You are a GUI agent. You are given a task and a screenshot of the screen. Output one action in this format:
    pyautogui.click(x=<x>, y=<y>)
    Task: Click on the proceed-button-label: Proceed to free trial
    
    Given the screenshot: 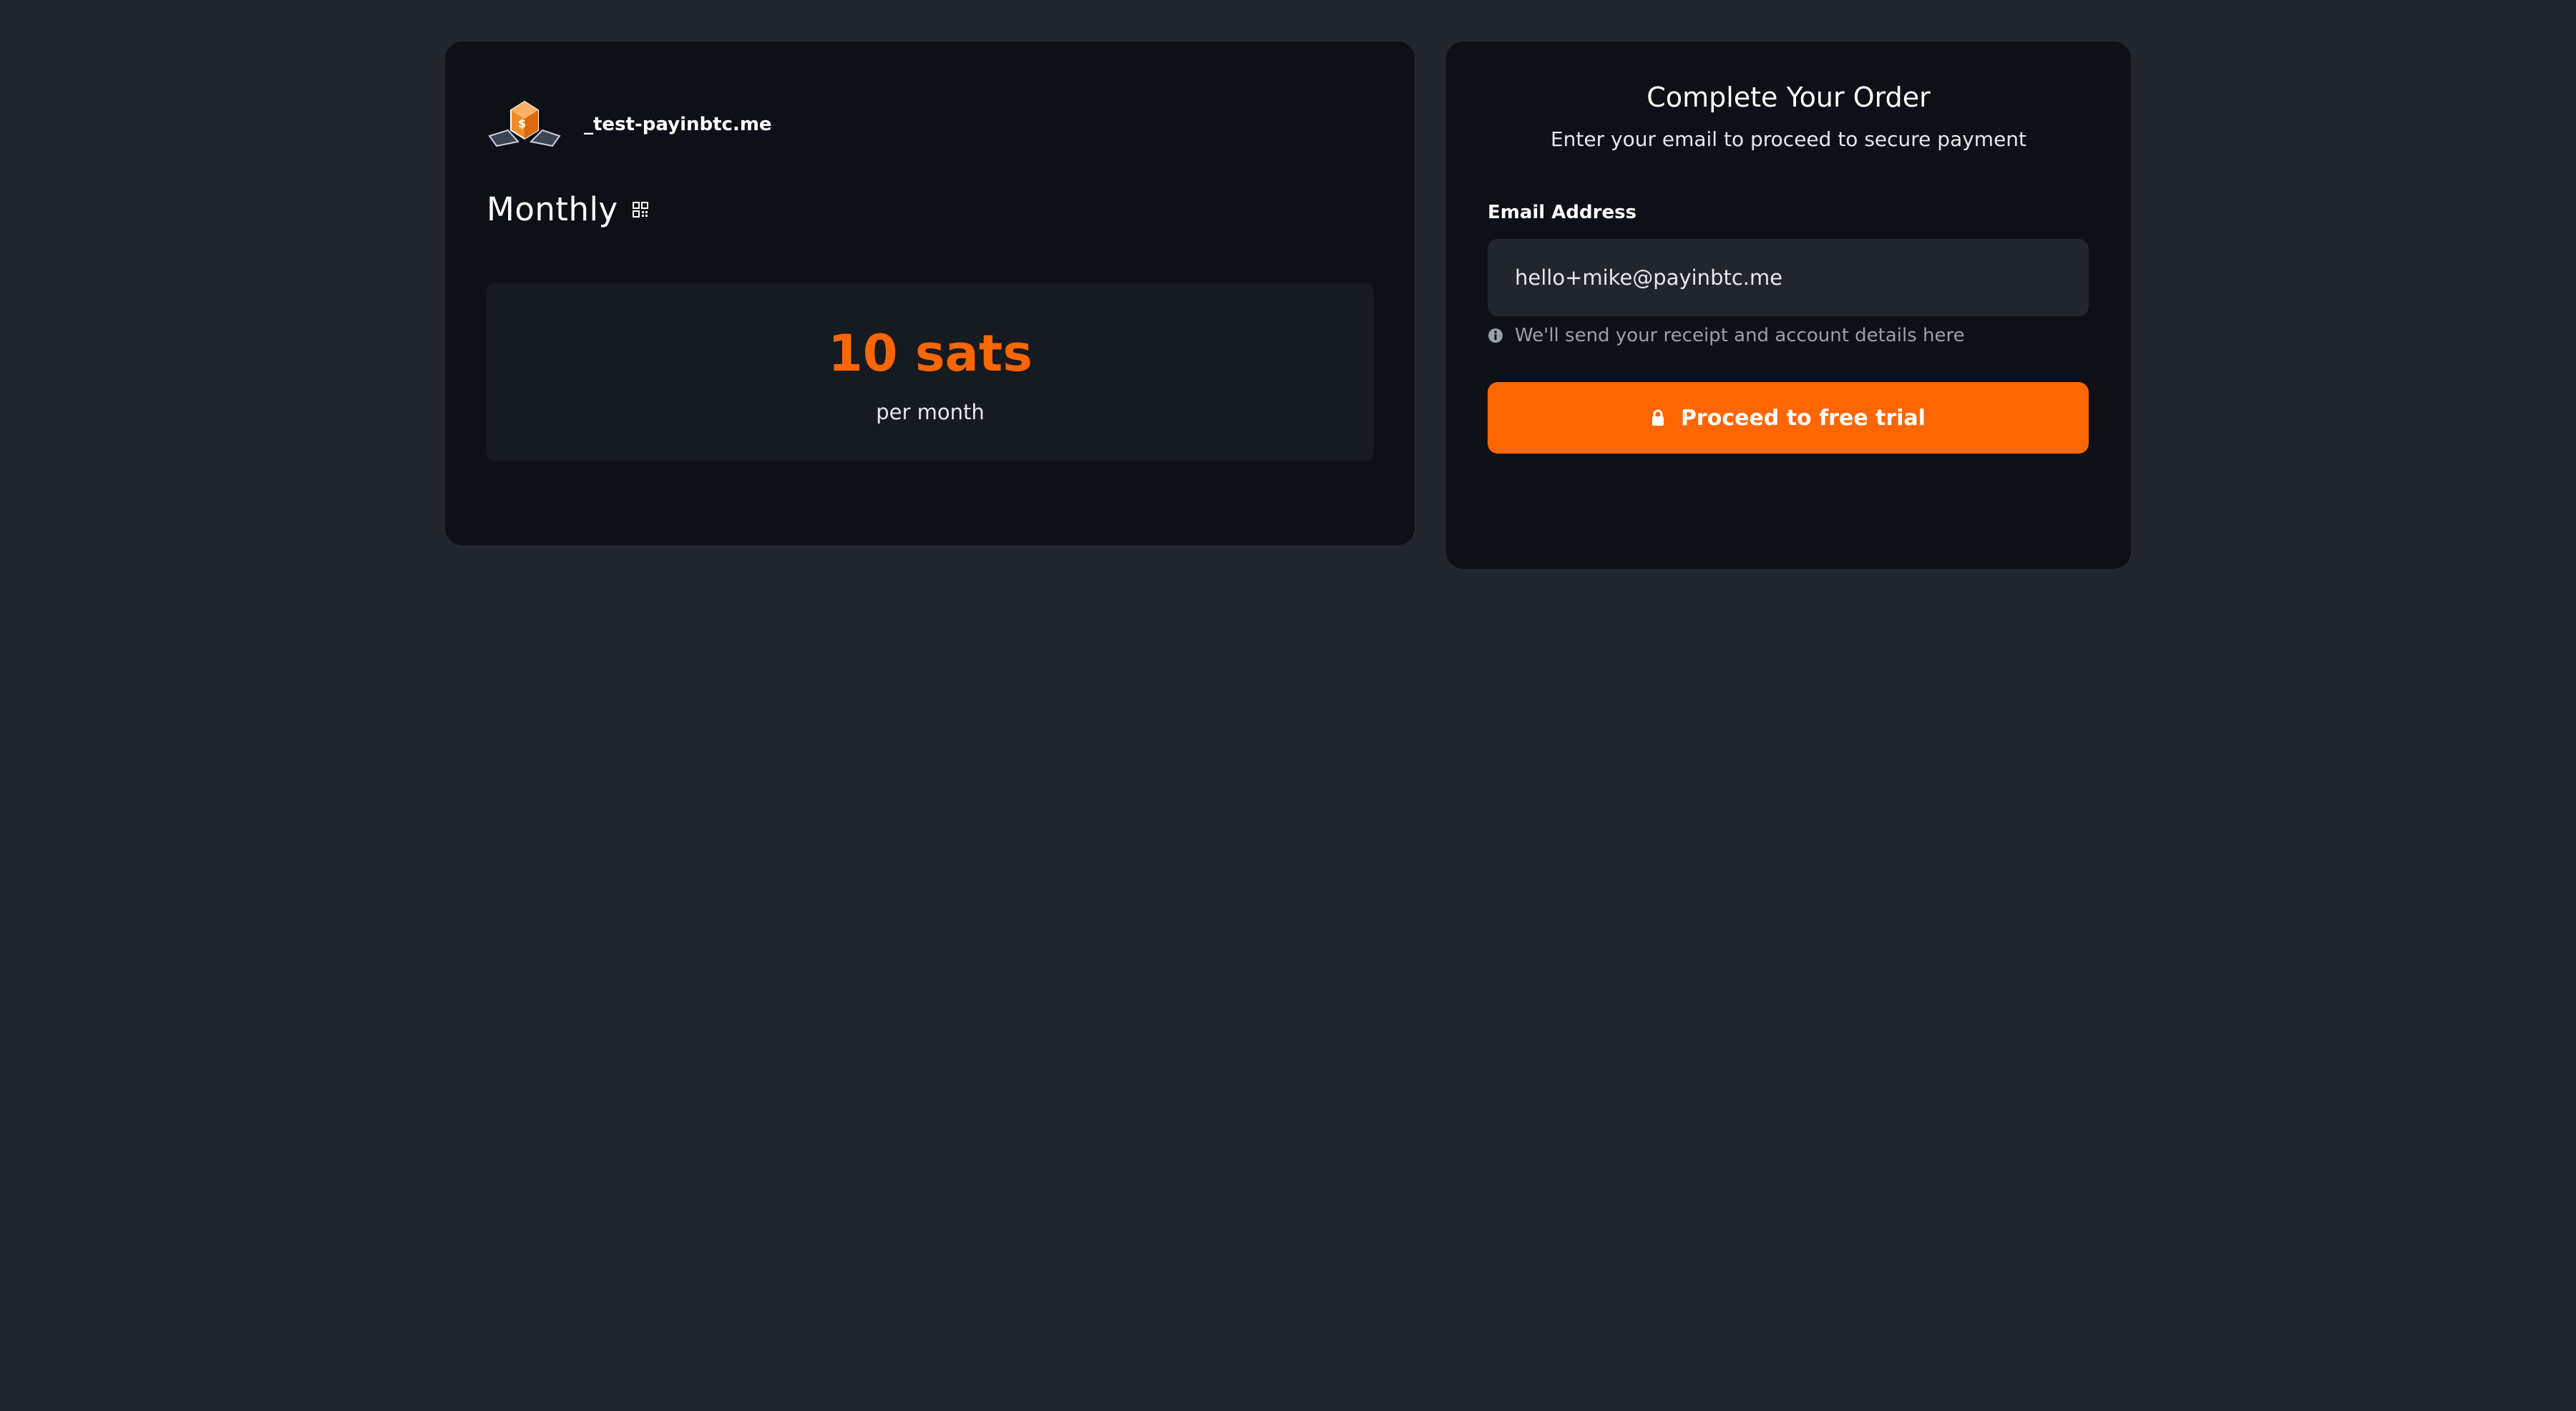 What is the action you would take?
    pyautogui.click(x=1803, y=418)
    